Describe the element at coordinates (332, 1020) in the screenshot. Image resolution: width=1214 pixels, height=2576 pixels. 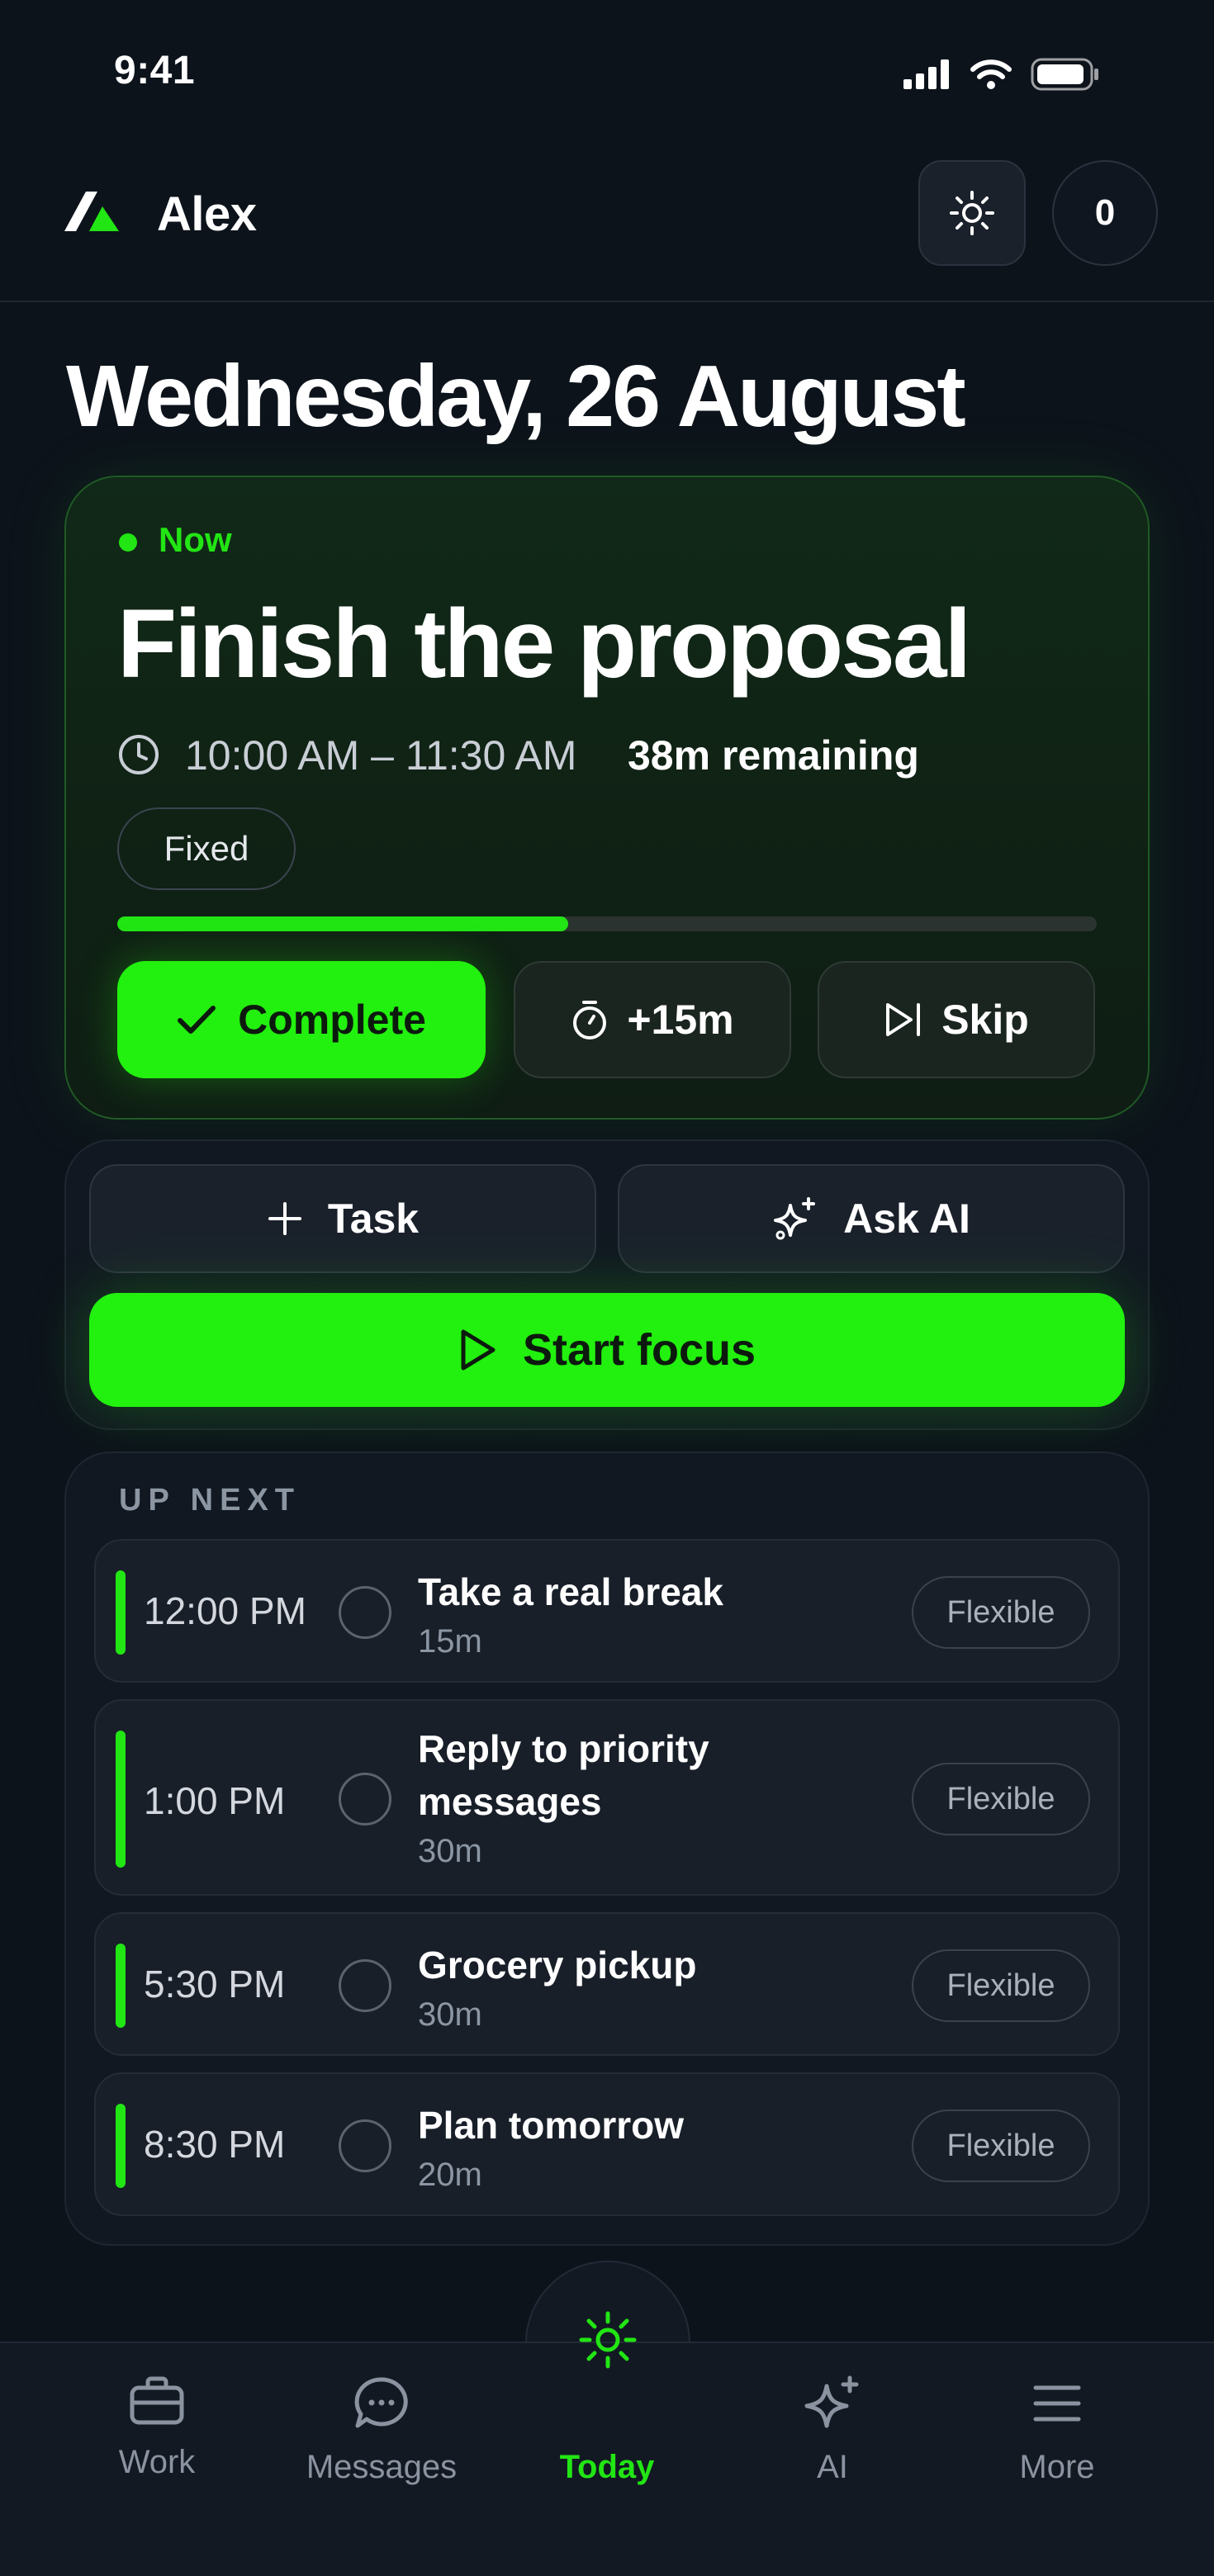
I see `complete-button-label: Complete` at that location.